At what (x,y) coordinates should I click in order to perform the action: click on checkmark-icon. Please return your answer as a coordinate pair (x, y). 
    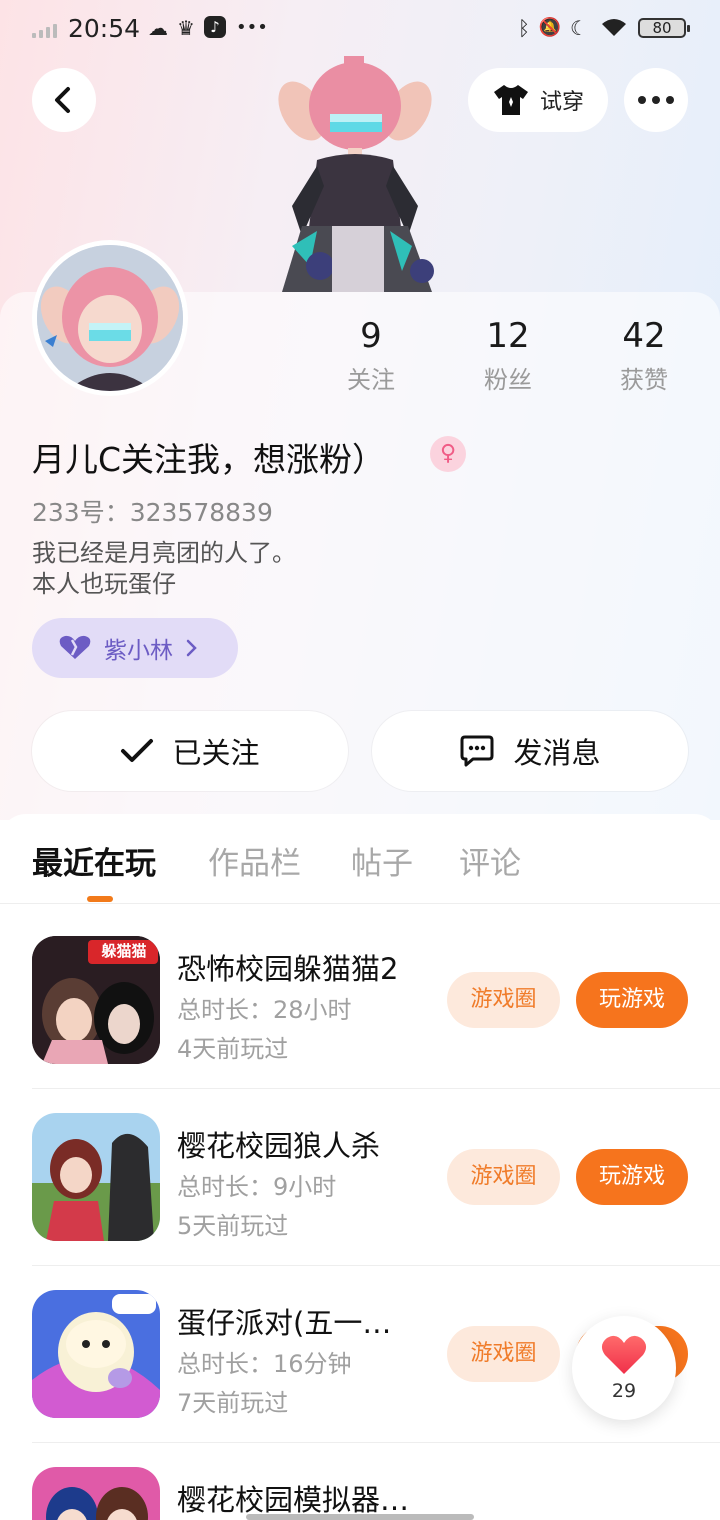
    Looking at the image, I should click on (137, 750).